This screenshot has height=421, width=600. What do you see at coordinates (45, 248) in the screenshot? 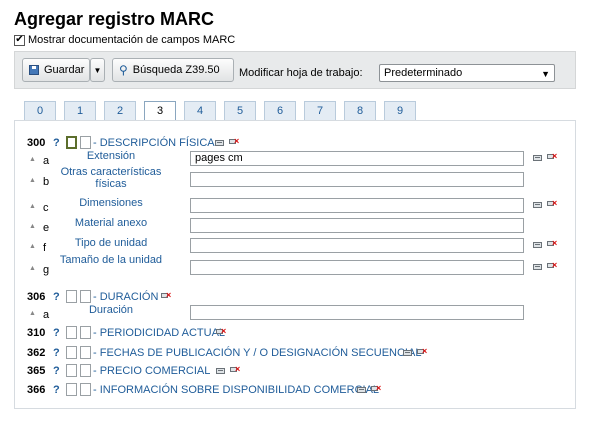
I see `subfield-code: f` at bounding box center [45, 248].